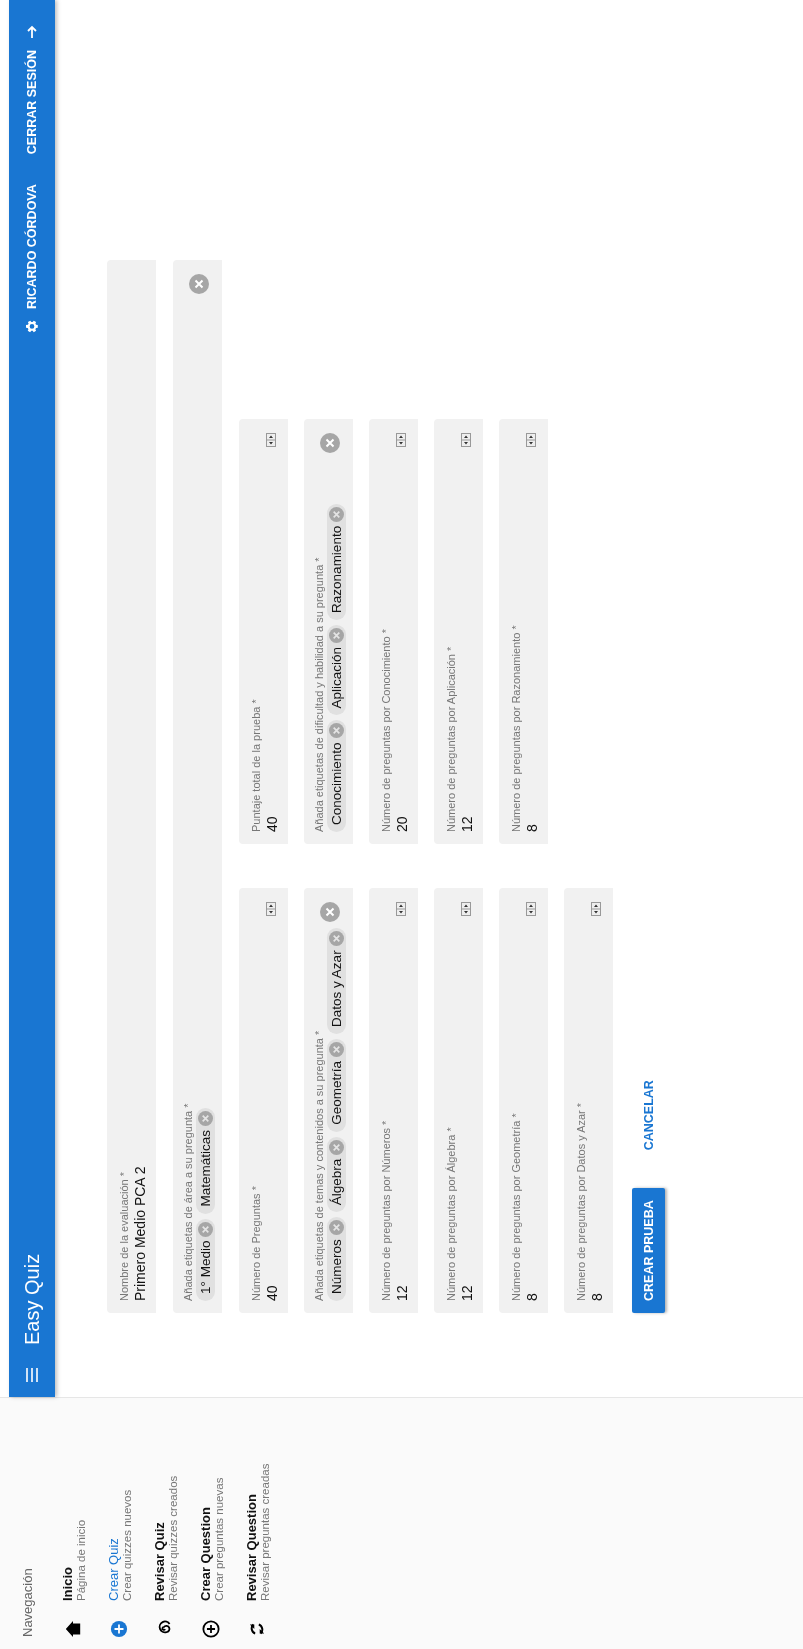 The image size is (803, 1649). What do you see at coordinates (450, 739) in the screenshot?
I see `field-label: Número de preguntas por Aplicación *` at bounding box center [450, 739].